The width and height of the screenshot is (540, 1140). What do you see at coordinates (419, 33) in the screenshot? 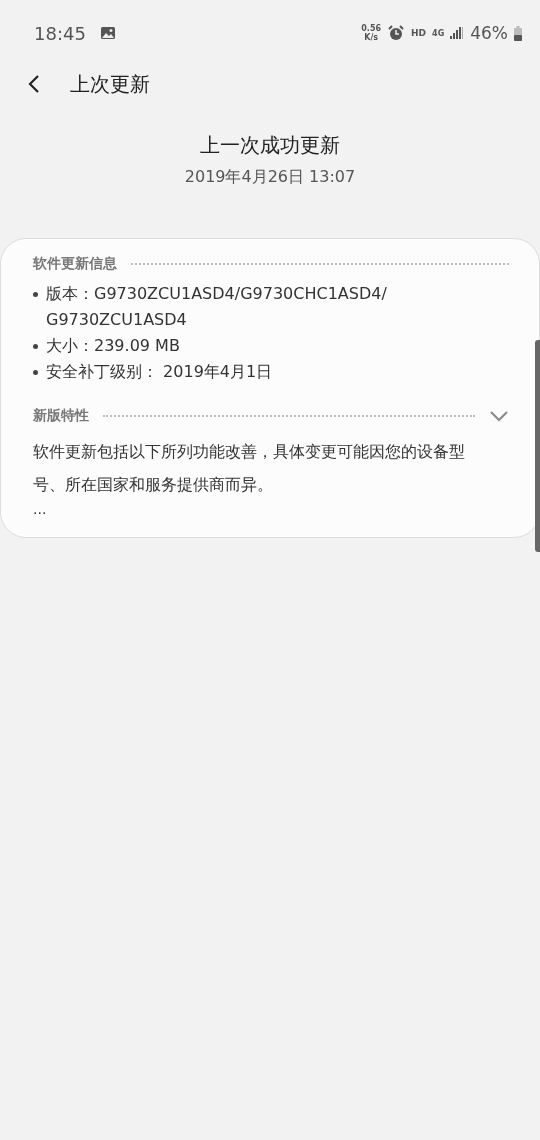
I see `hd-label: HD` at bounding box center [419, 33].